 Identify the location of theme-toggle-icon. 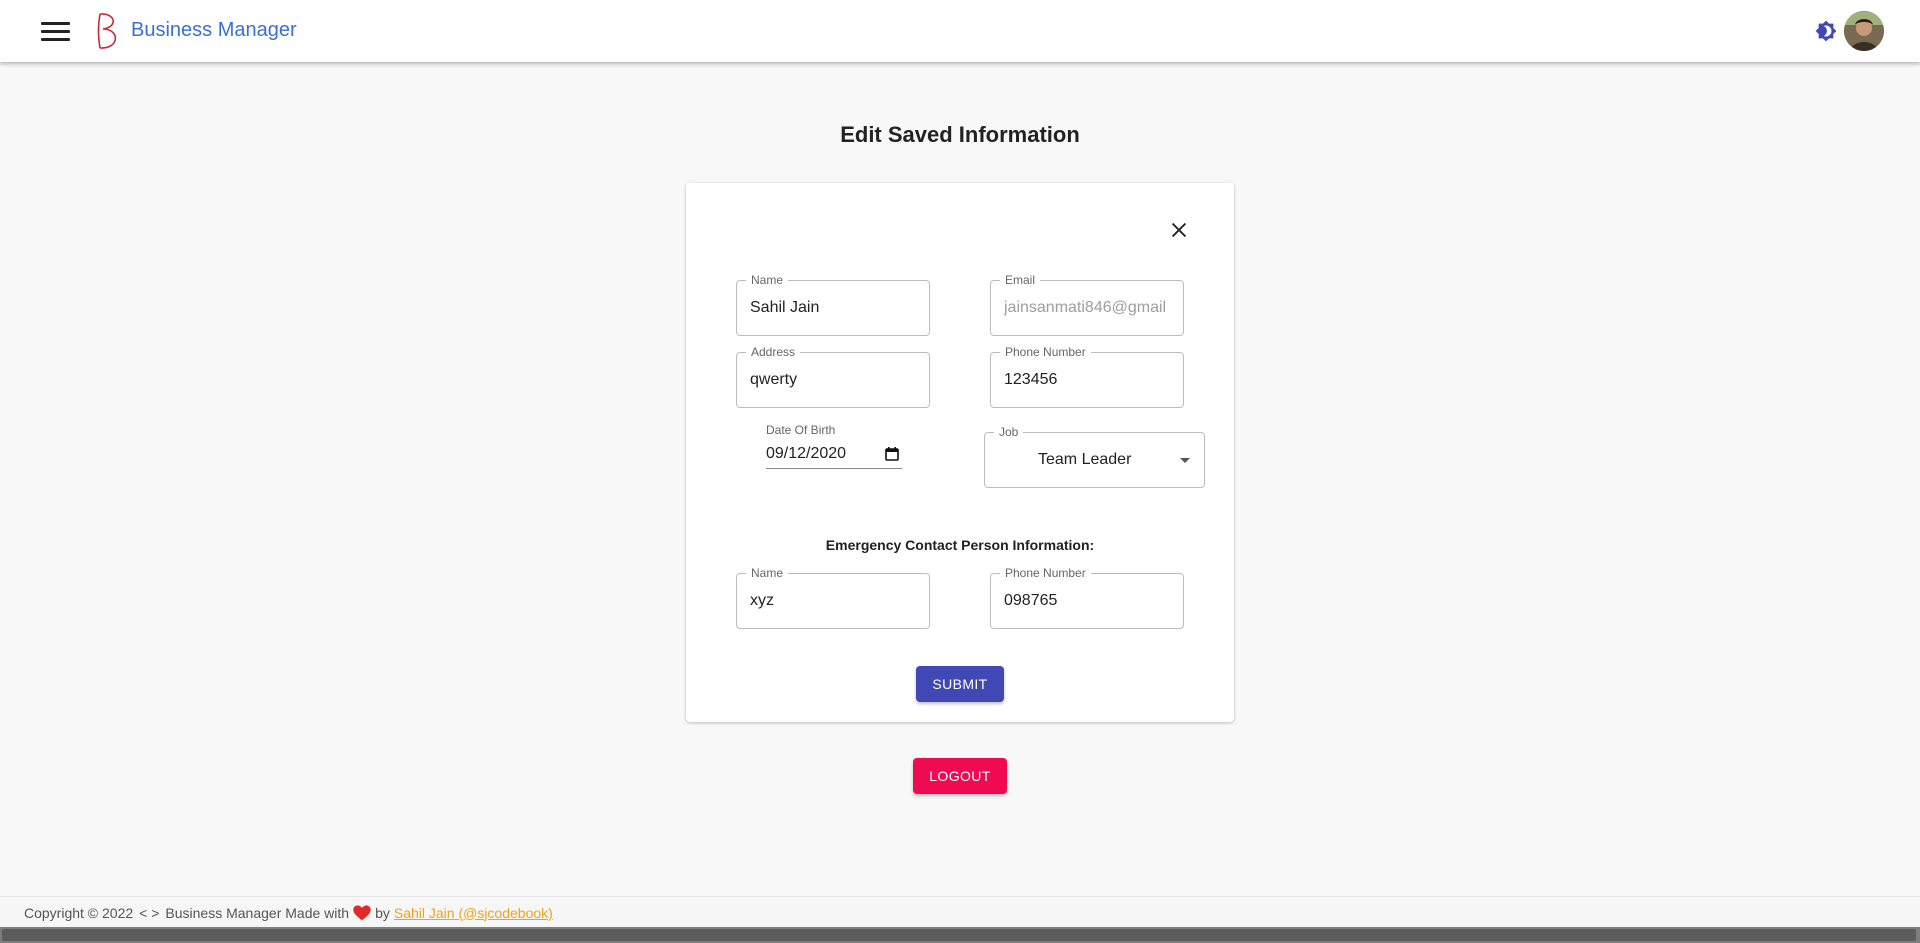
(1826, 31).